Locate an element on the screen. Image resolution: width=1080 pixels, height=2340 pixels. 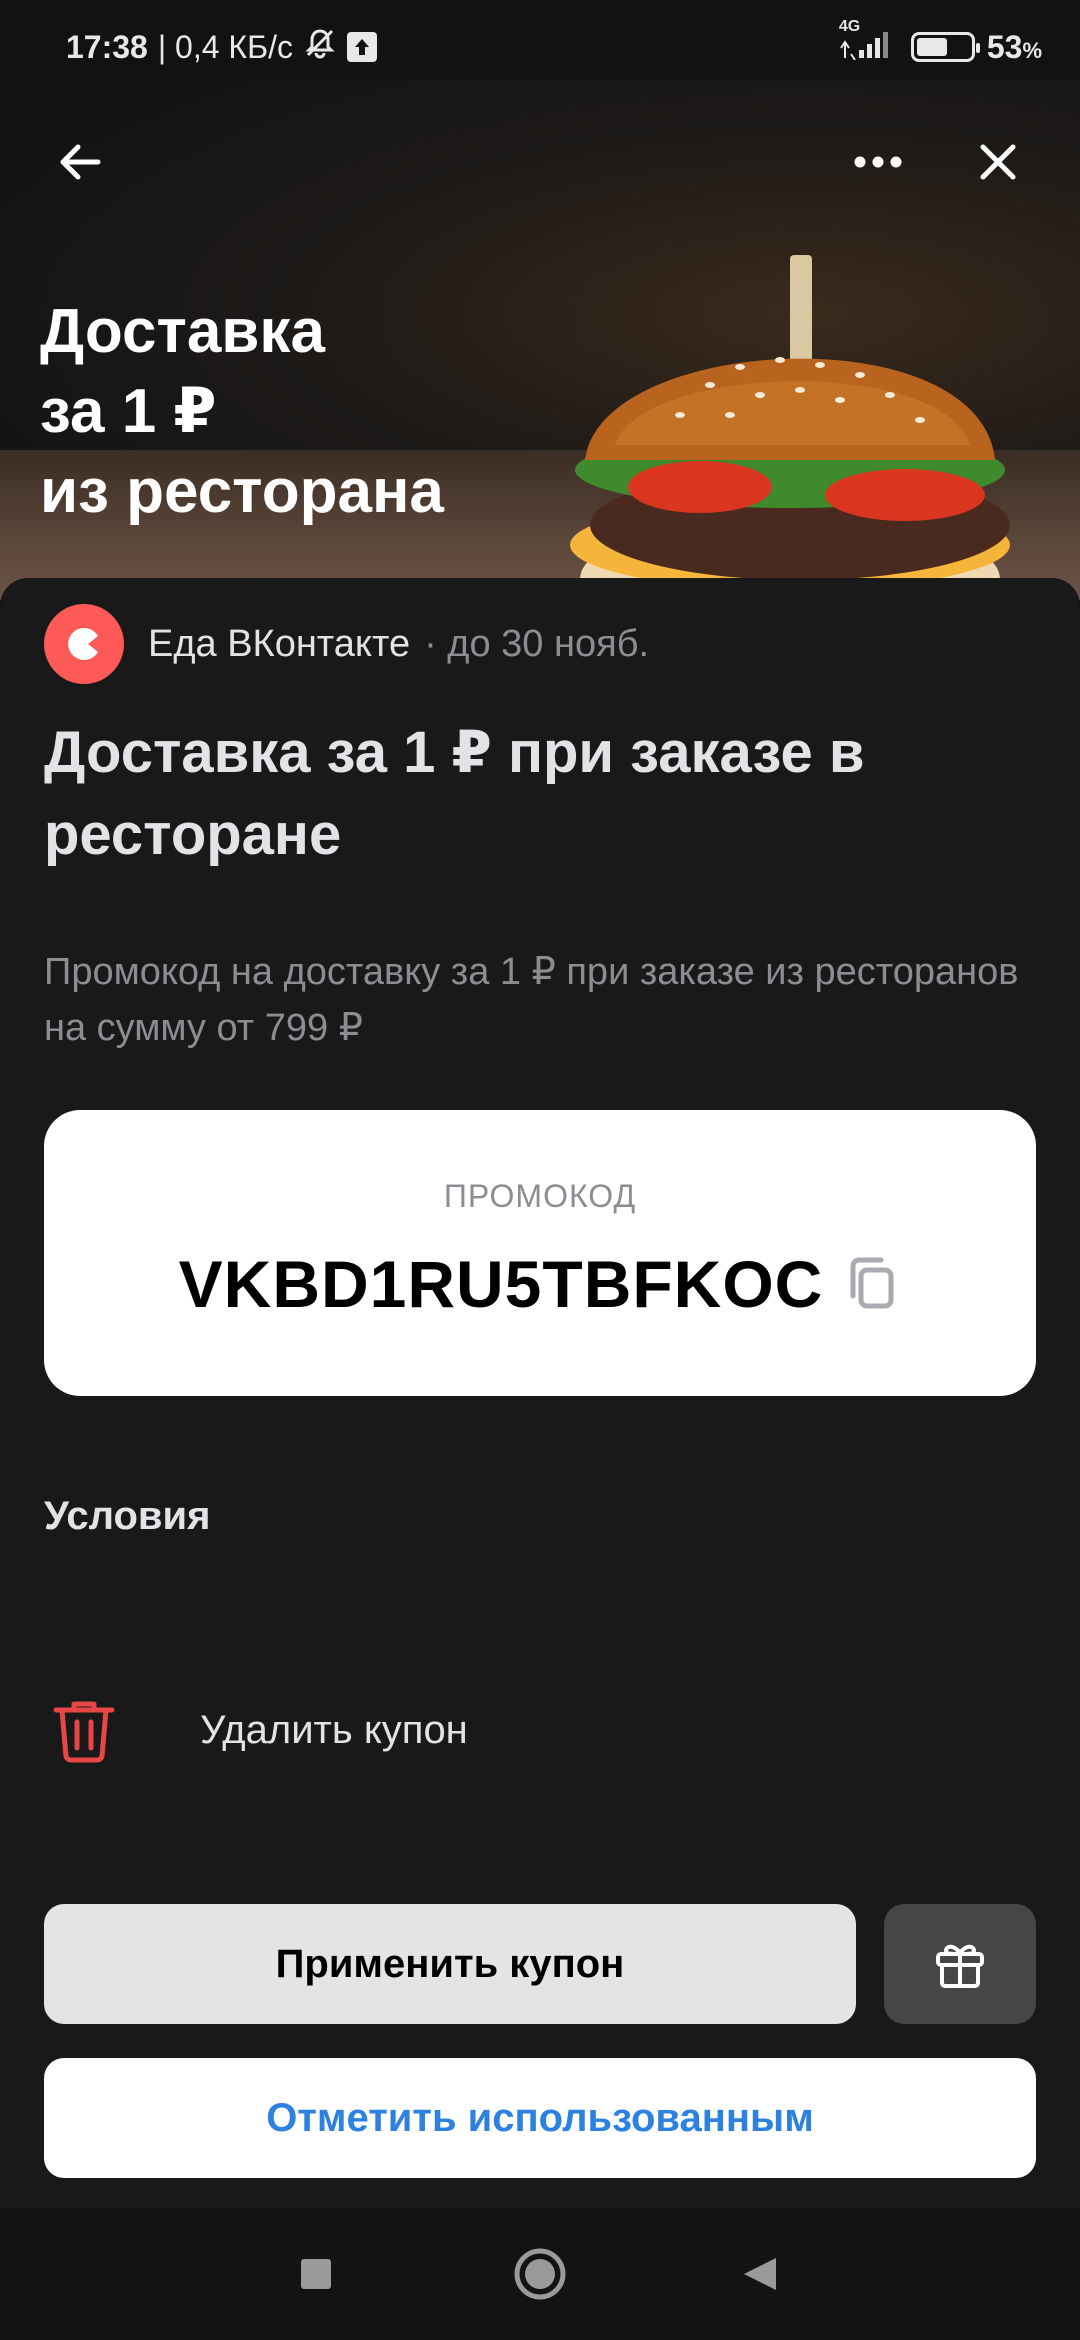
promo-label: ПРОМОКОД is located at coordinates (540, 1196).